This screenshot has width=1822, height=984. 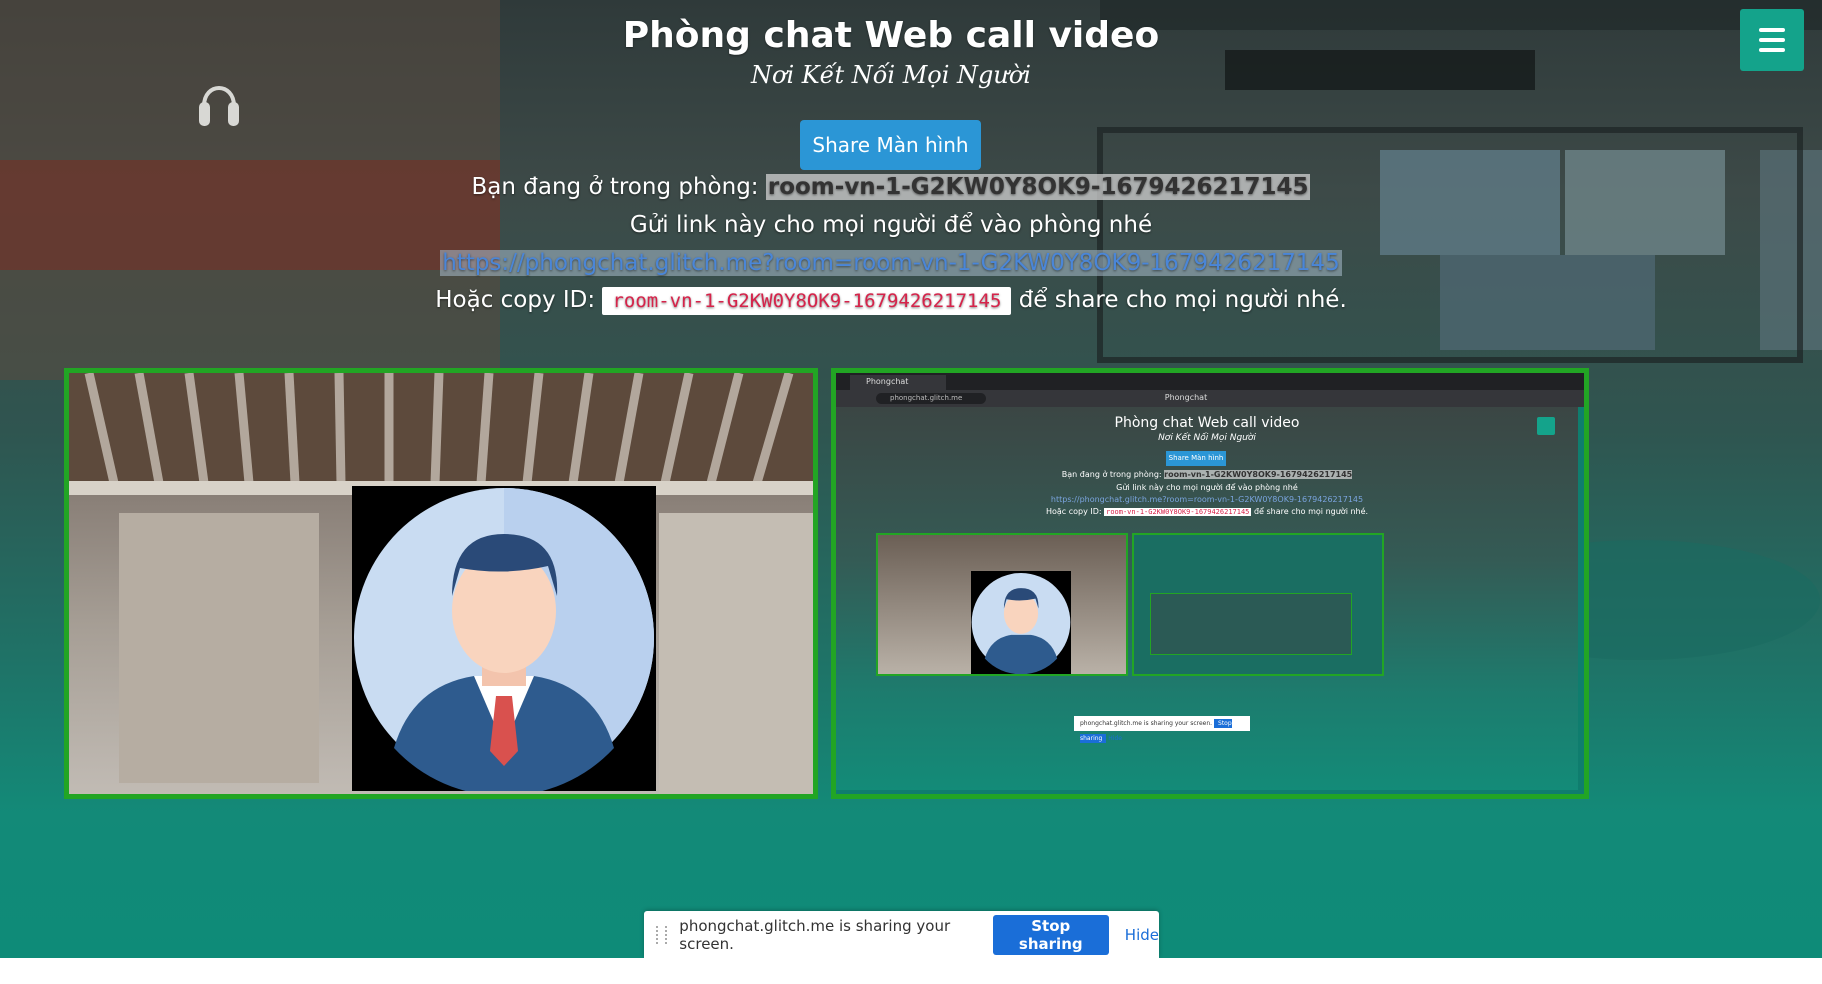 What do you see at coordinates (931, 398) in the screenshot?
I see `address-bar: phongchat.glitch.me` at bounding box center [931, 398].